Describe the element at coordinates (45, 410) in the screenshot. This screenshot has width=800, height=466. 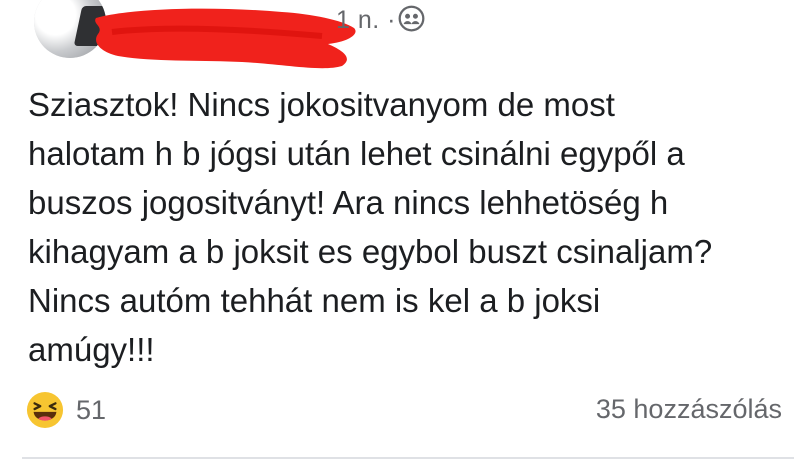
I see `haha-reaction-icon` at that location.